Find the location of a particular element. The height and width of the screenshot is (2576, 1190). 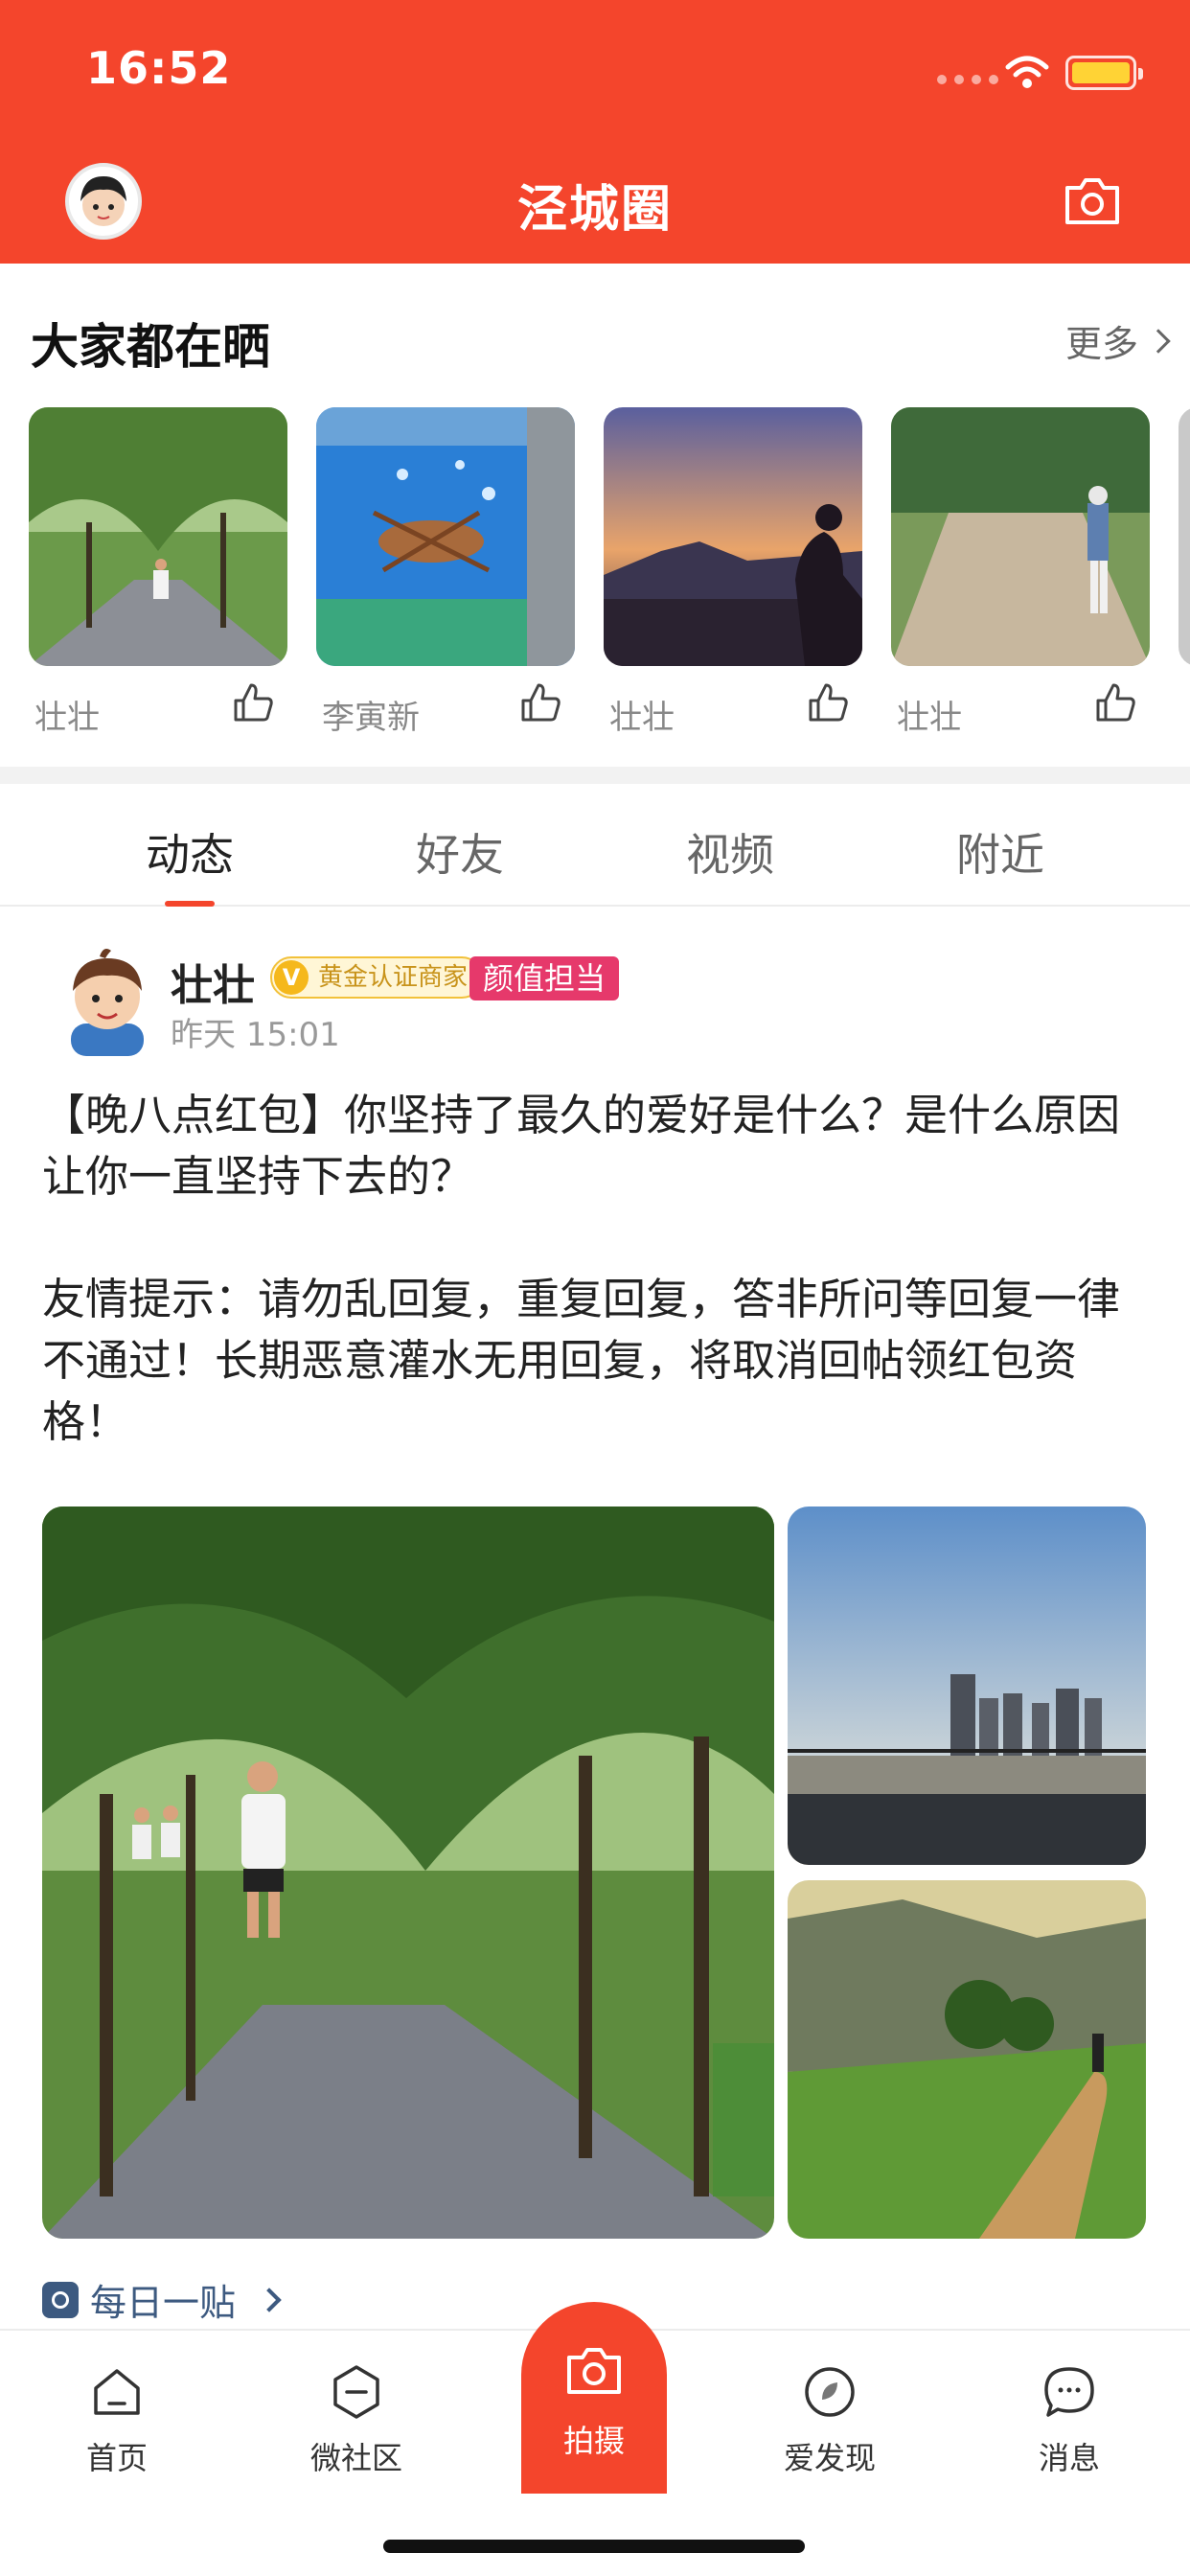

tab-friends: 好友 is located at coordinates (460, 852).